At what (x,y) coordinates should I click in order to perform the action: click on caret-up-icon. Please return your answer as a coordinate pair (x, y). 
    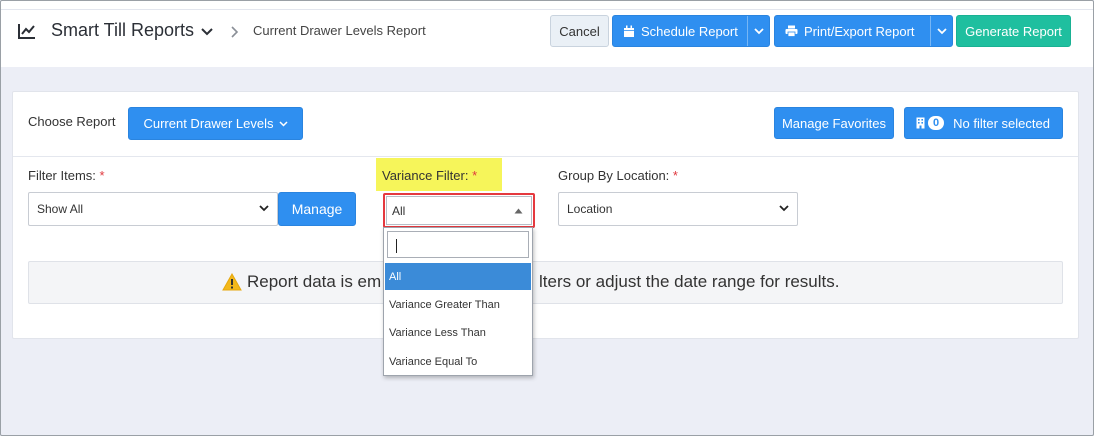
    Looking at the image, I should click on (518, 211).